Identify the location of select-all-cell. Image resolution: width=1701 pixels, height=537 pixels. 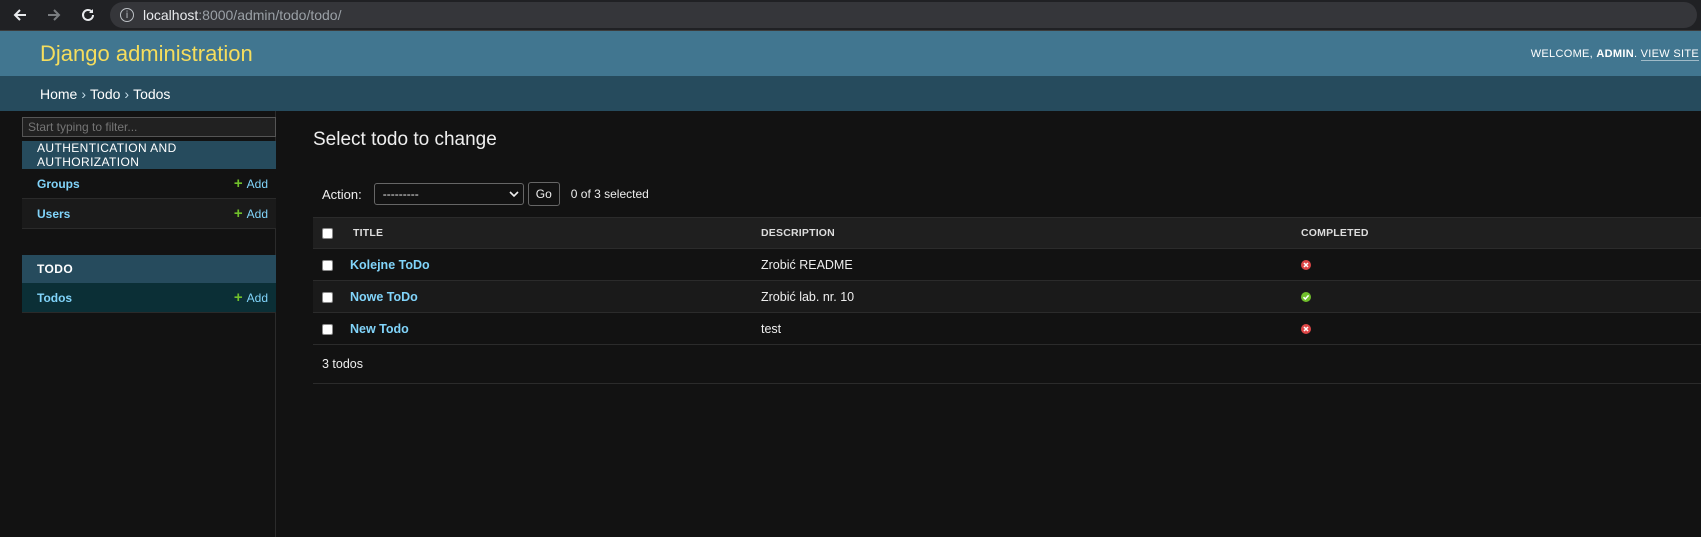
(331, 233).